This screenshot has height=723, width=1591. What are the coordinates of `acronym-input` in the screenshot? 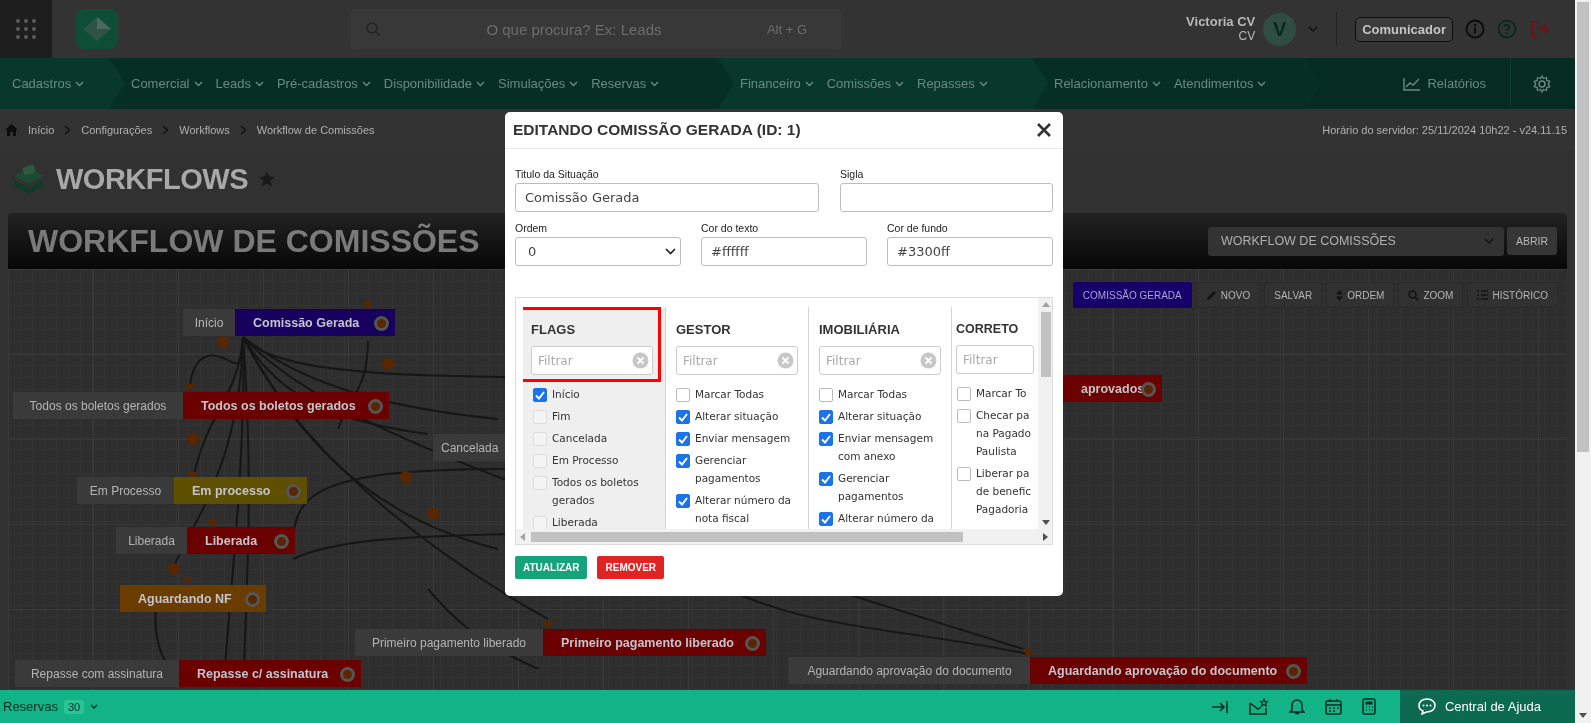 It's located at (946, 197).